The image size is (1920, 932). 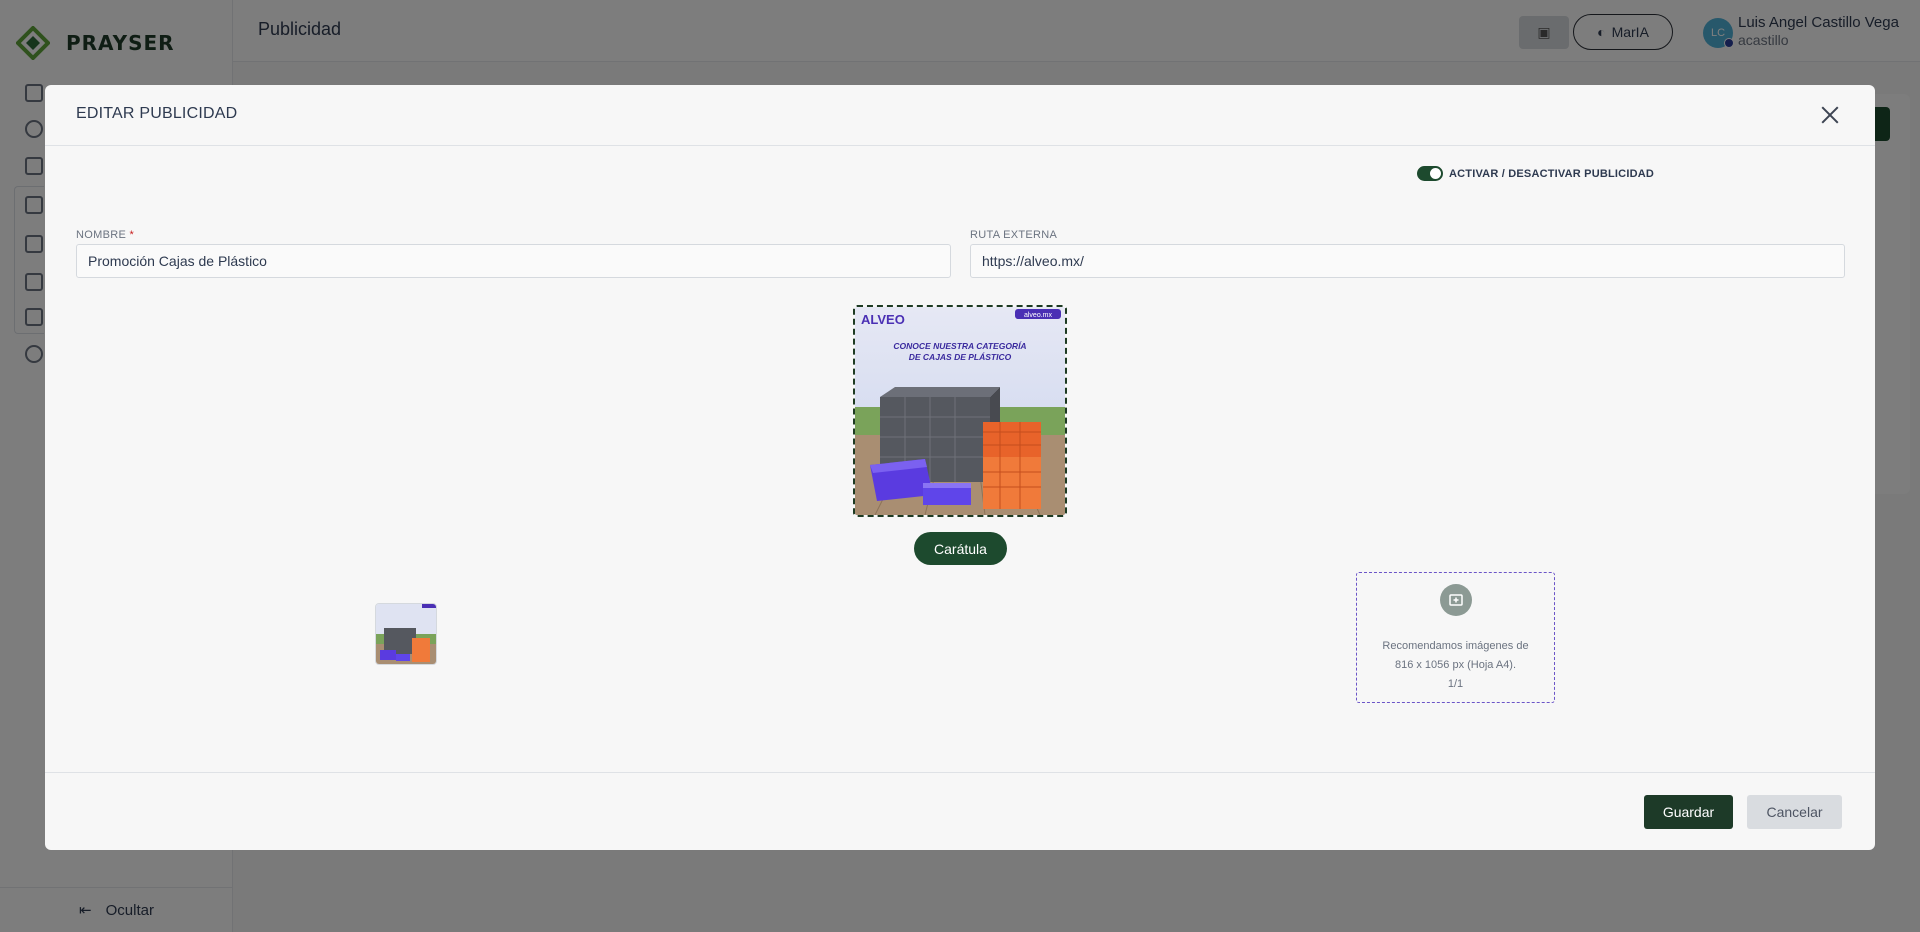 What do you see at coordinates (1455, 665) in the screenshot?
I see `upload-hint-line2: 816 x 1056 px (Hoja A4).` at bounding box center [1455, 665].